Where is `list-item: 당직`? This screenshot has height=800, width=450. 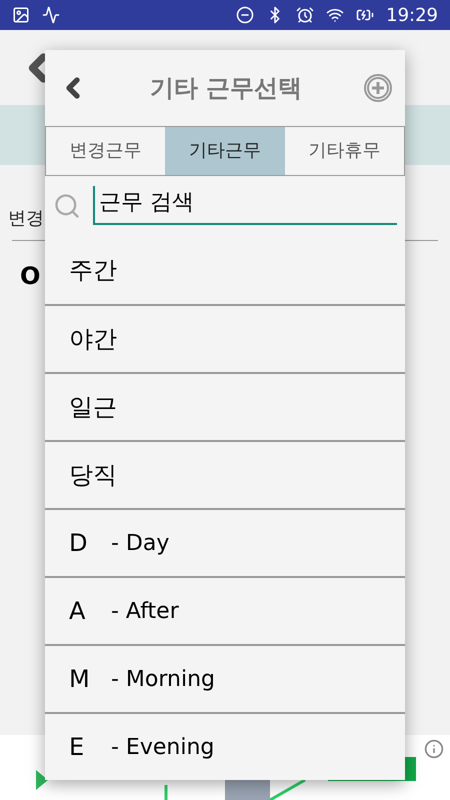 list-item: 당직 is located at coordinates (225, 474).